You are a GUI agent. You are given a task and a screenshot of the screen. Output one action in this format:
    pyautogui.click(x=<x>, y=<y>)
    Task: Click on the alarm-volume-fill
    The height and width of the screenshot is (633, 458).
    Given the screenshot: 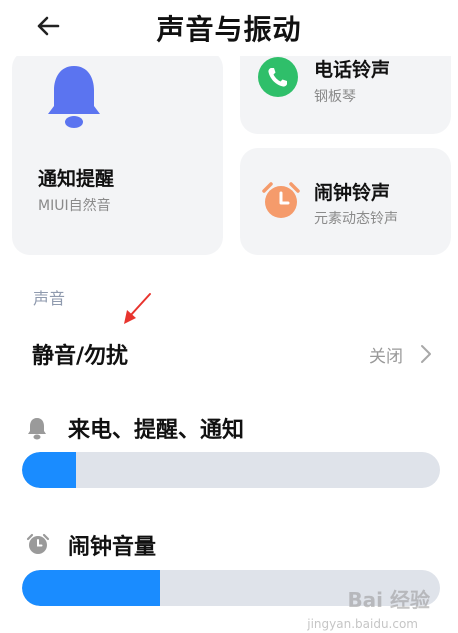 What is the action you would take?
    pyautogui.click(x=91, y=588)
    